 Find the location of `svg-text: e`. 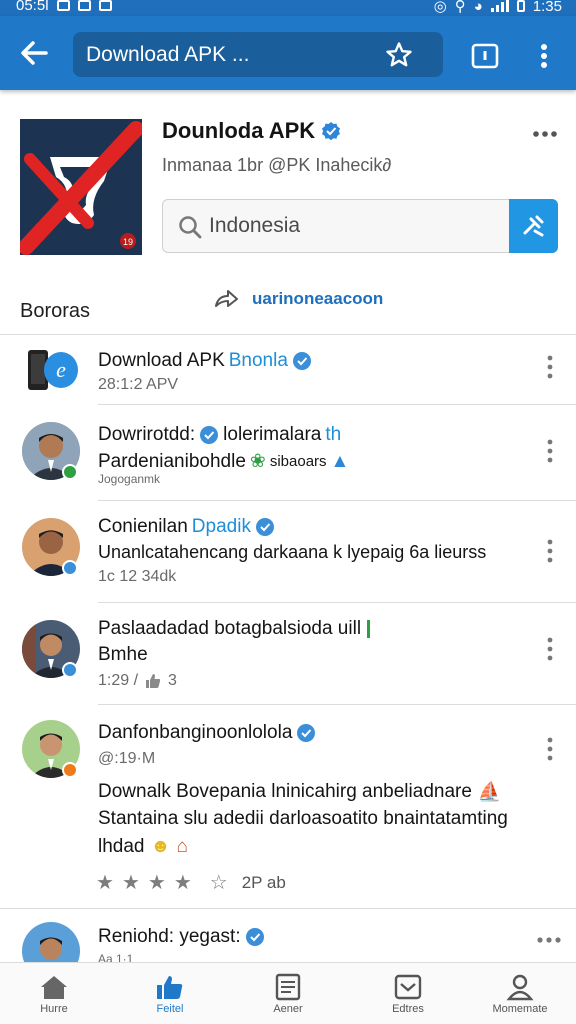

svg-text: e is located at coordinates (61, 369).